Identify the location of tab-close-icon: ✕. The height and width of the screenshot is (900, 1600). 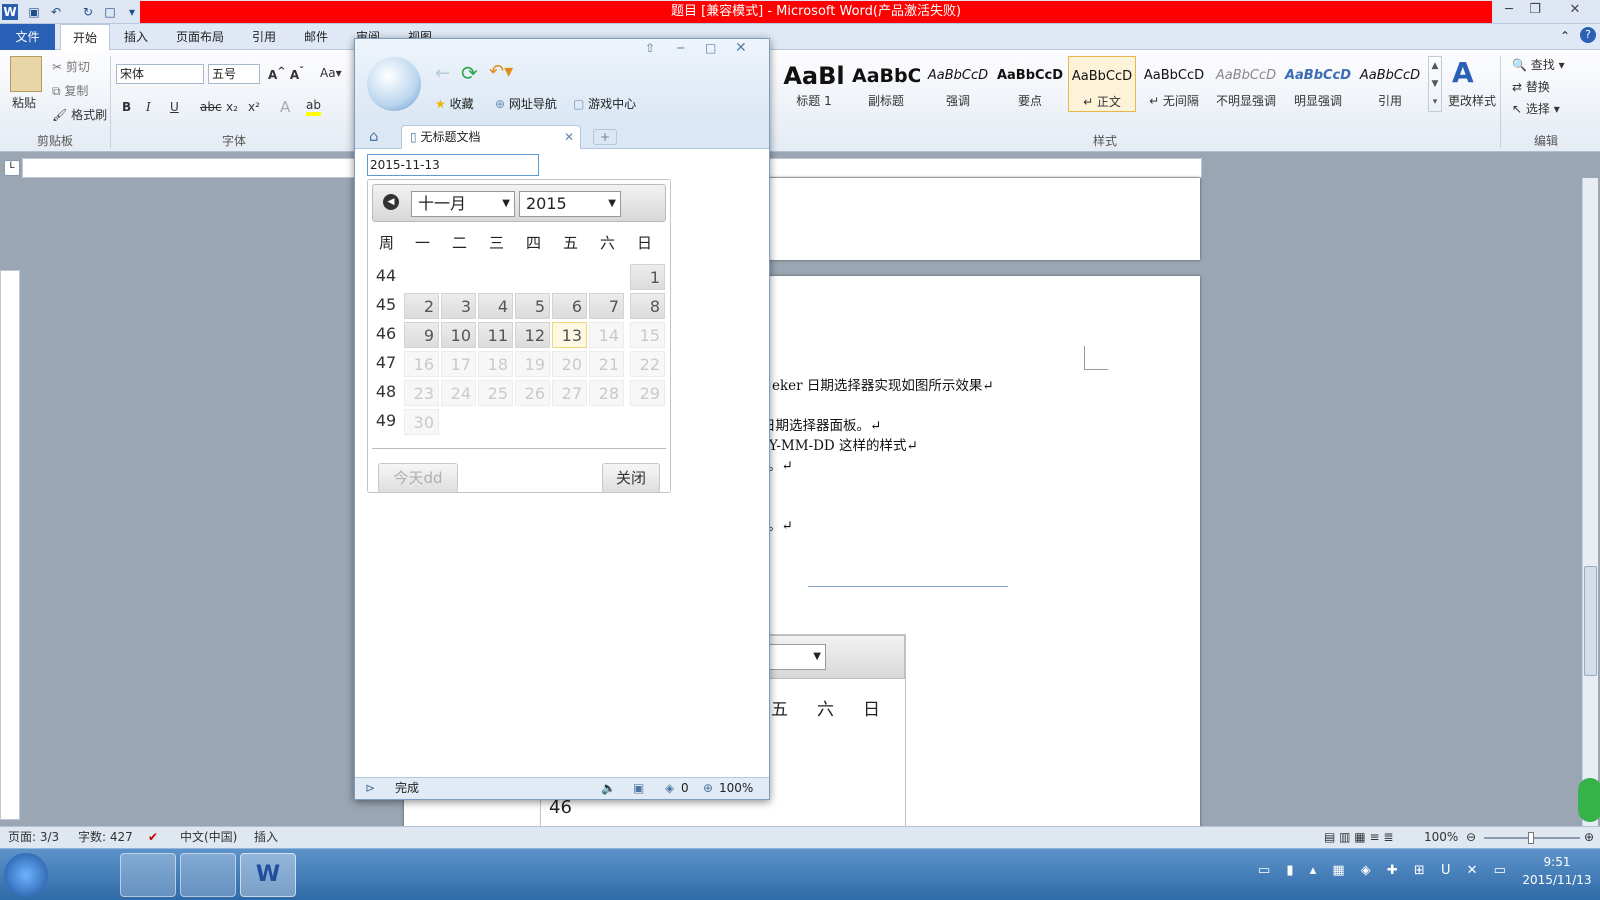
(569, 137).